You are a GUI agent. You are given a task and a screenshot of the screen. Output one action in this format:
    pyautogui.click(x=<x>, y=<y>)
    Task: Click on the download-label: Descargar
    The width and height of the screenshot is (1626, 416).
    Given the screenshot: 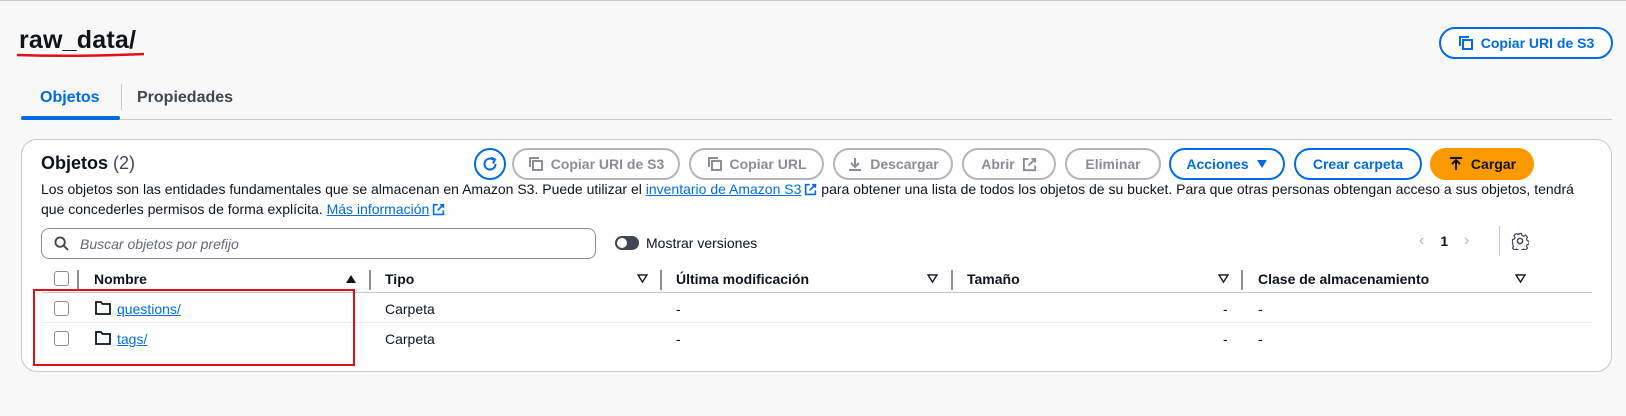 What is the action you would take?
    pyautogui.click(x=904, y=164)
    